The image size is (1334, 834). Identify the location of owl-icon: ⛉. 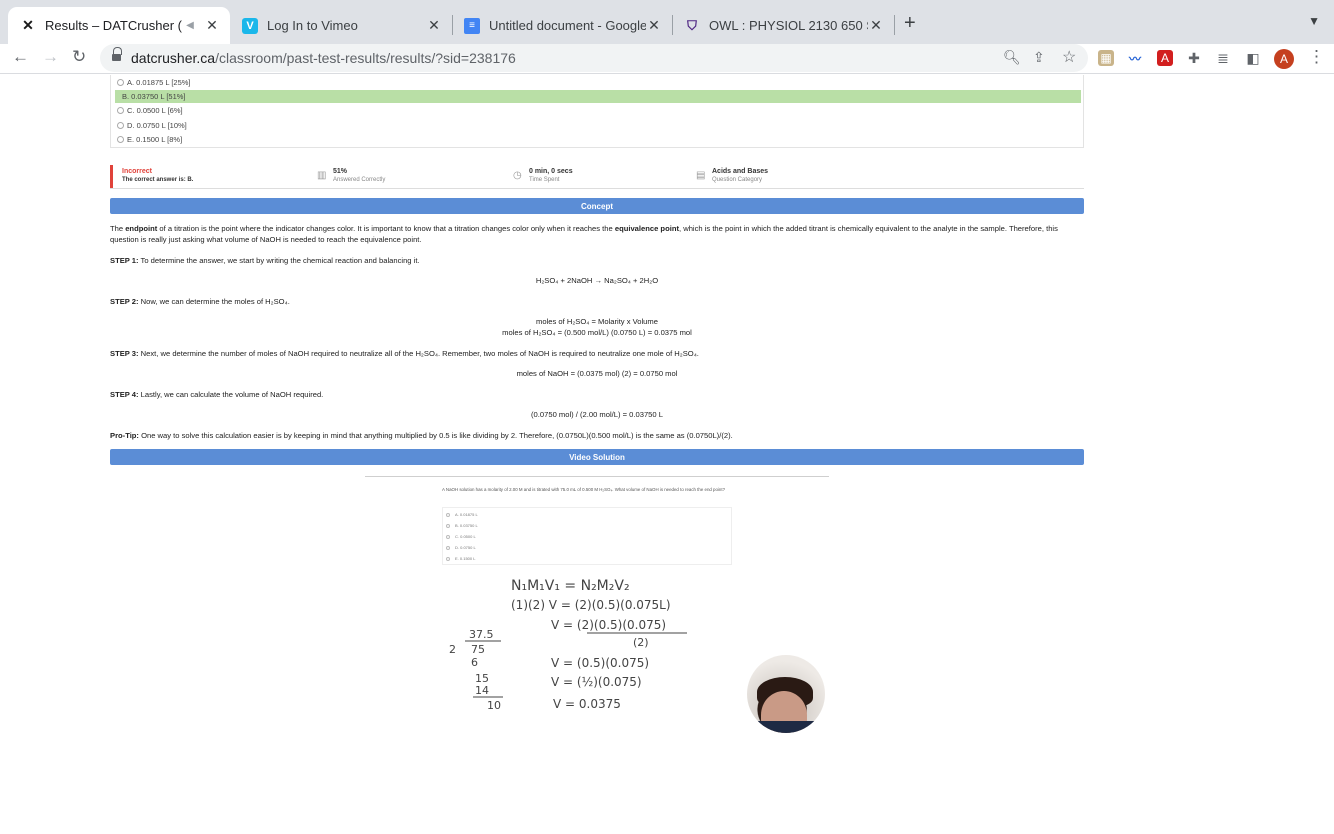
(692, 25).